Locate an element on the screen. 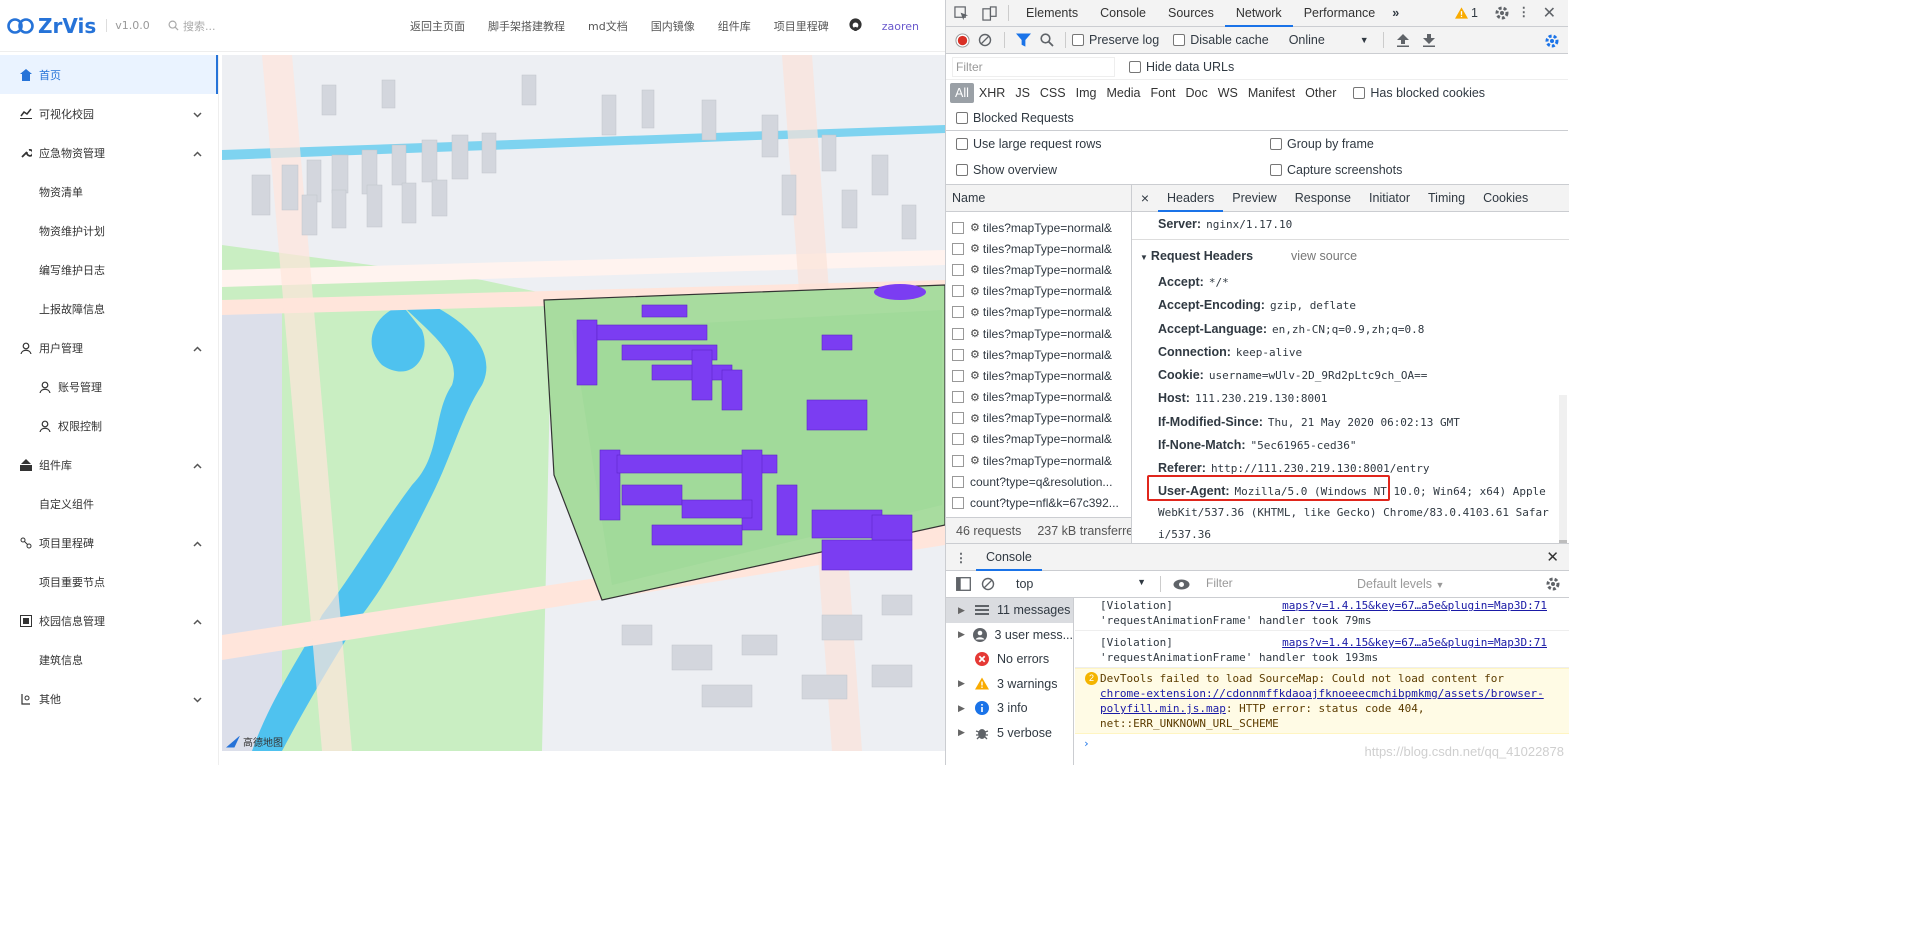 The height and width of the screenshot is (937, 1920). record-button is located at coordinates (962, 40).